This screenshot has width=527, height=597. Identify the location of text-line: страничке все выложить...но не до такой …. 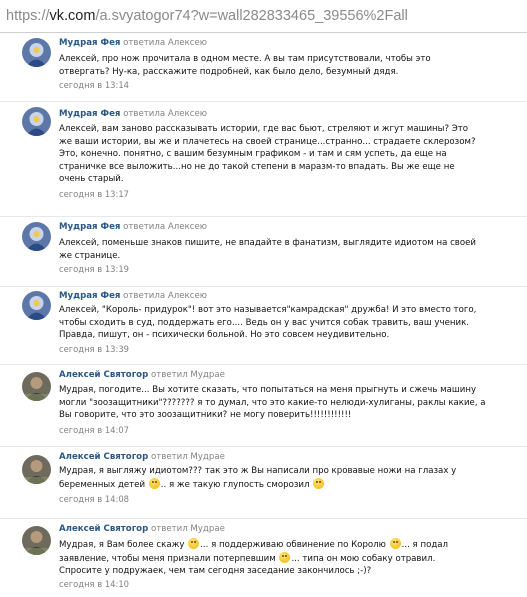
(257, 166).